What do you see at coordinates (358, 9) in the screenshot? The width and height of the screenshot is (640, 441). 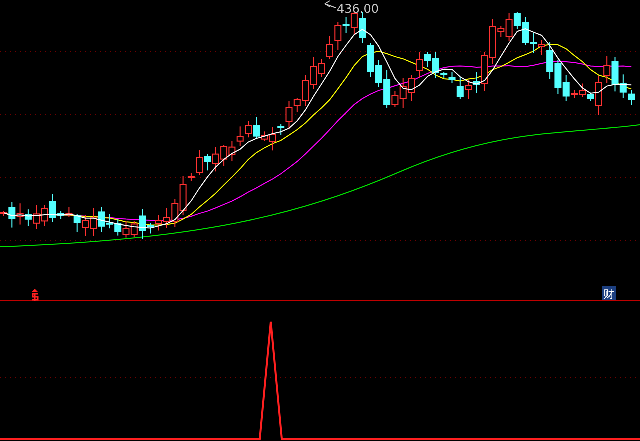 I see `peak-price-label: 436.00` at bounding box center [358, 9].